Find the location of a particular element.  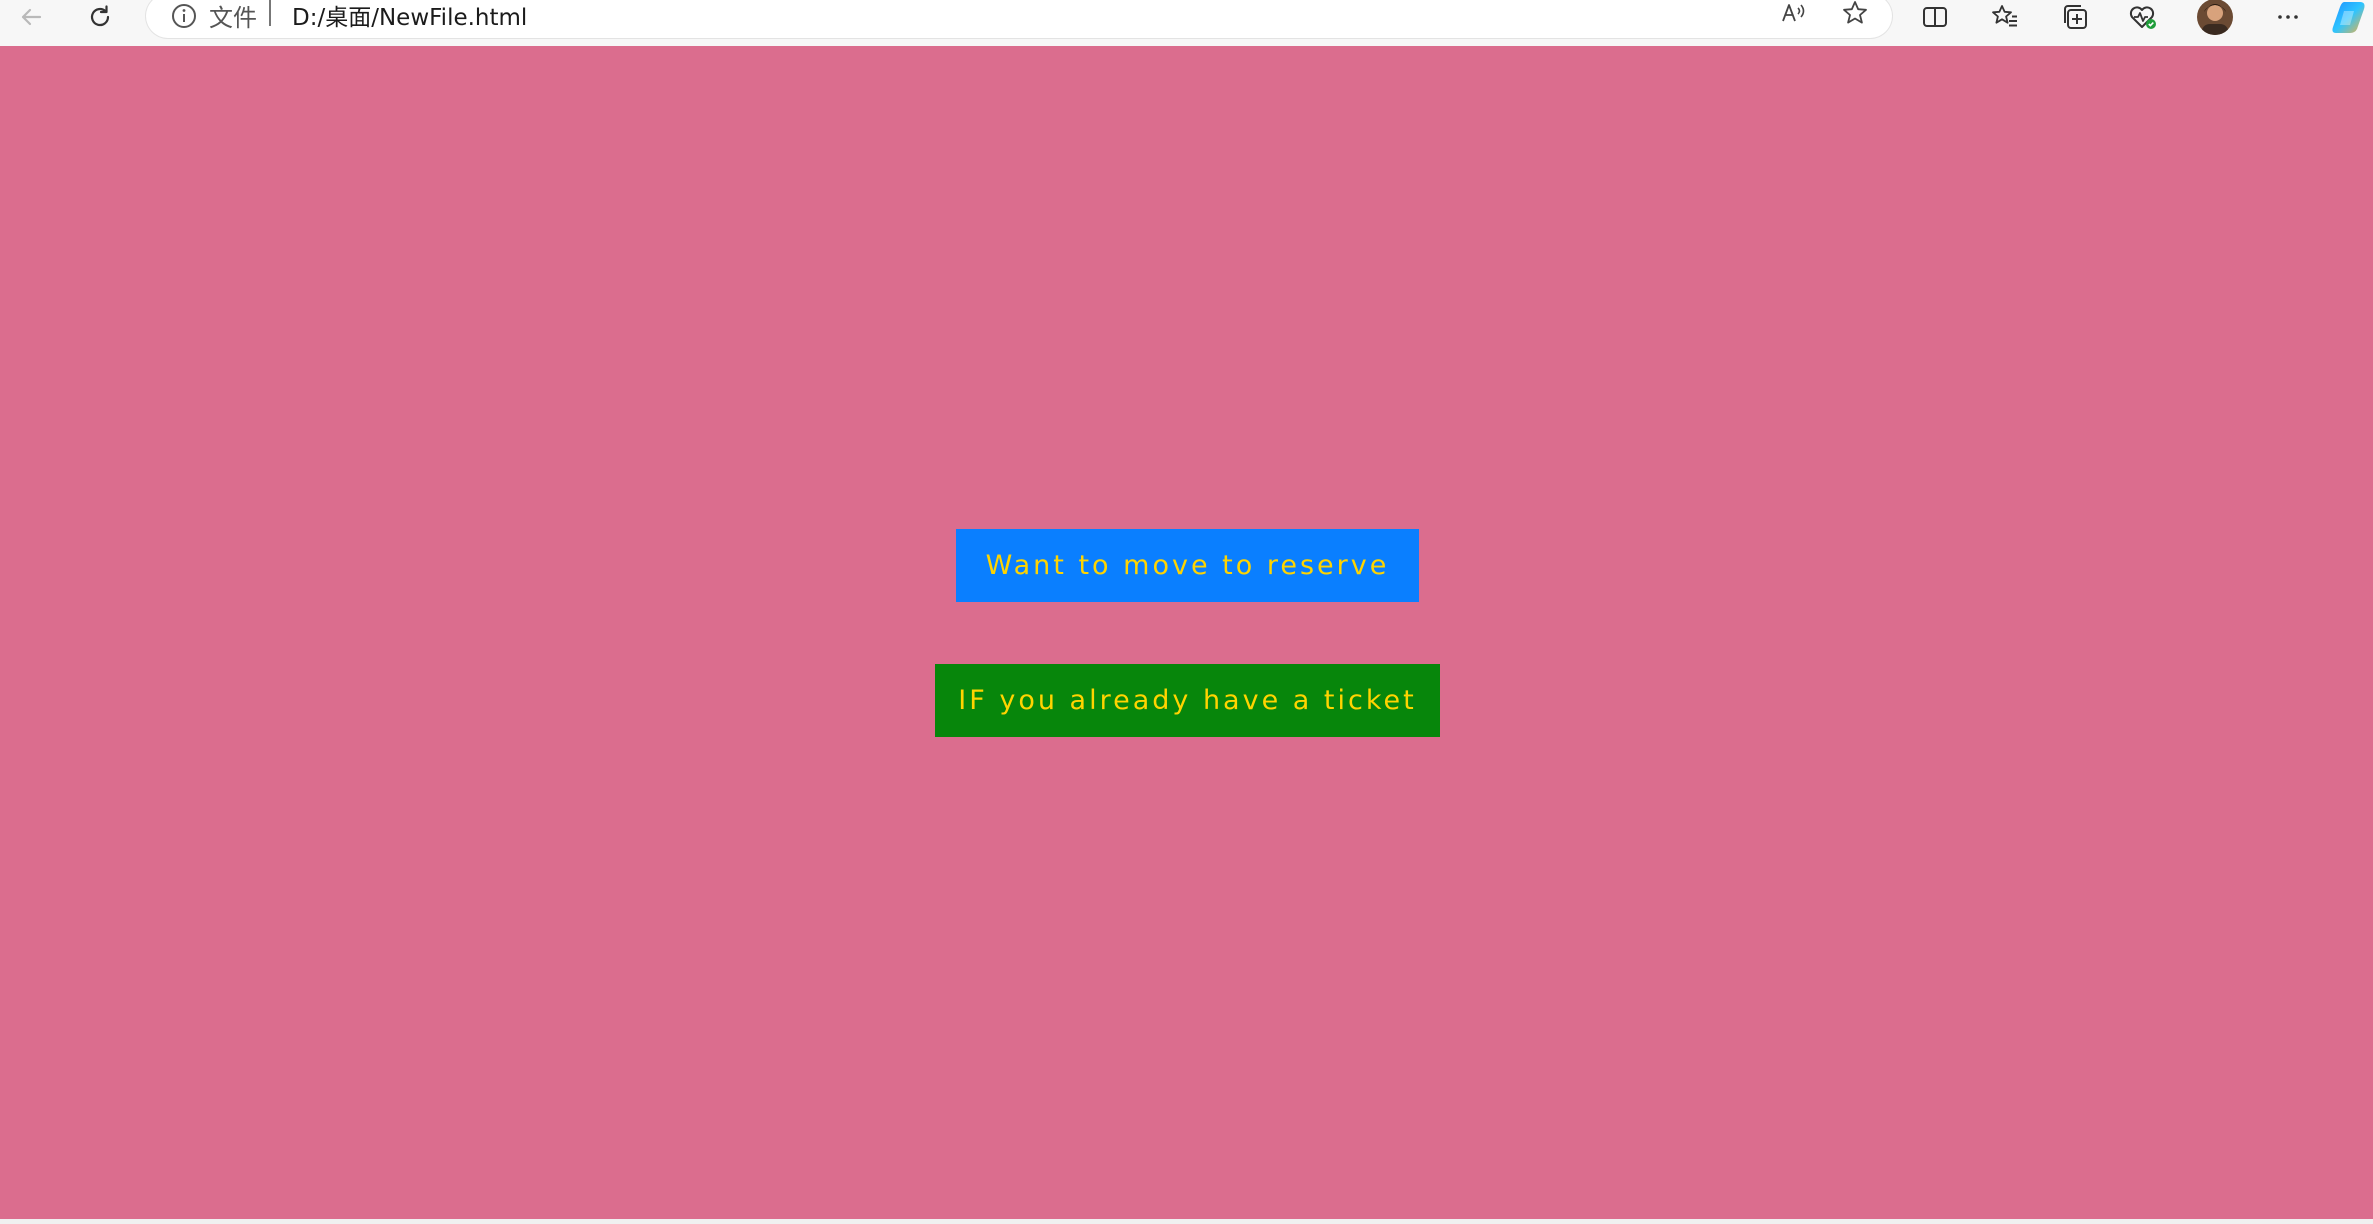

split-screen-icon is located at coordinates (1935, 17).